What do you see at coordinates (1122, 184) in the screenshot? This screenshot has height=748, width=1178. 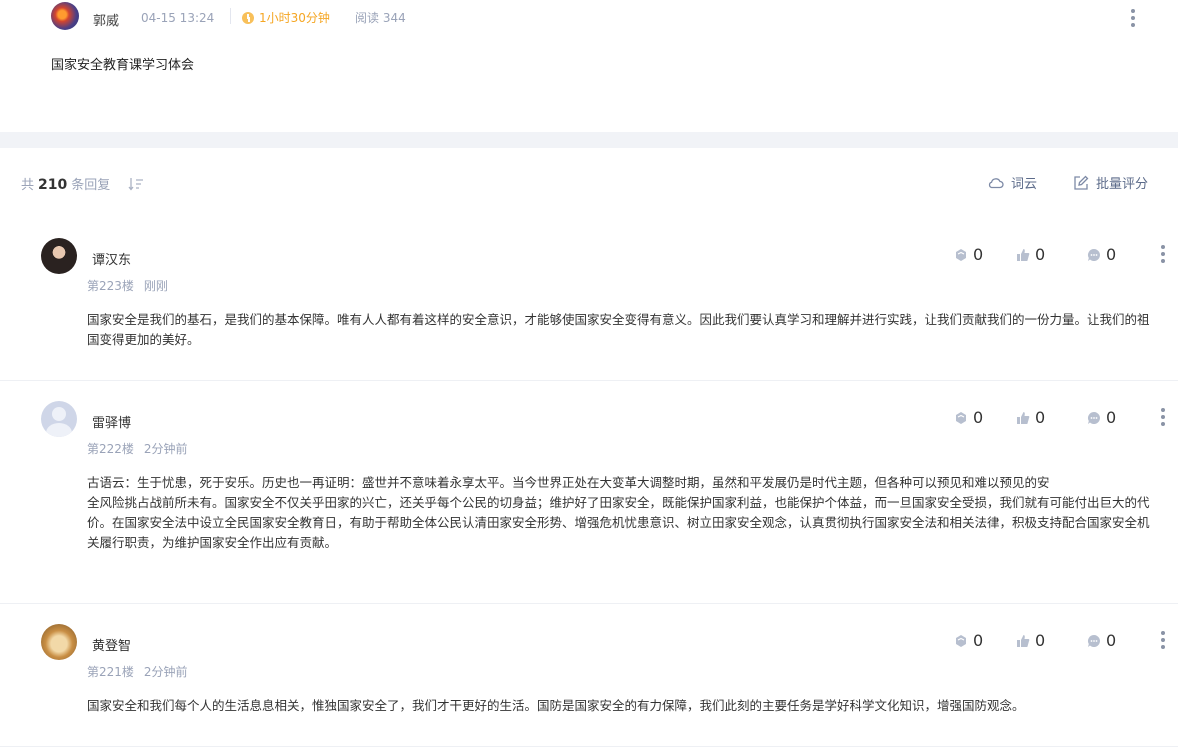 I see `batch-grade-label: 批量评分` at bounding box center [1122, 184].